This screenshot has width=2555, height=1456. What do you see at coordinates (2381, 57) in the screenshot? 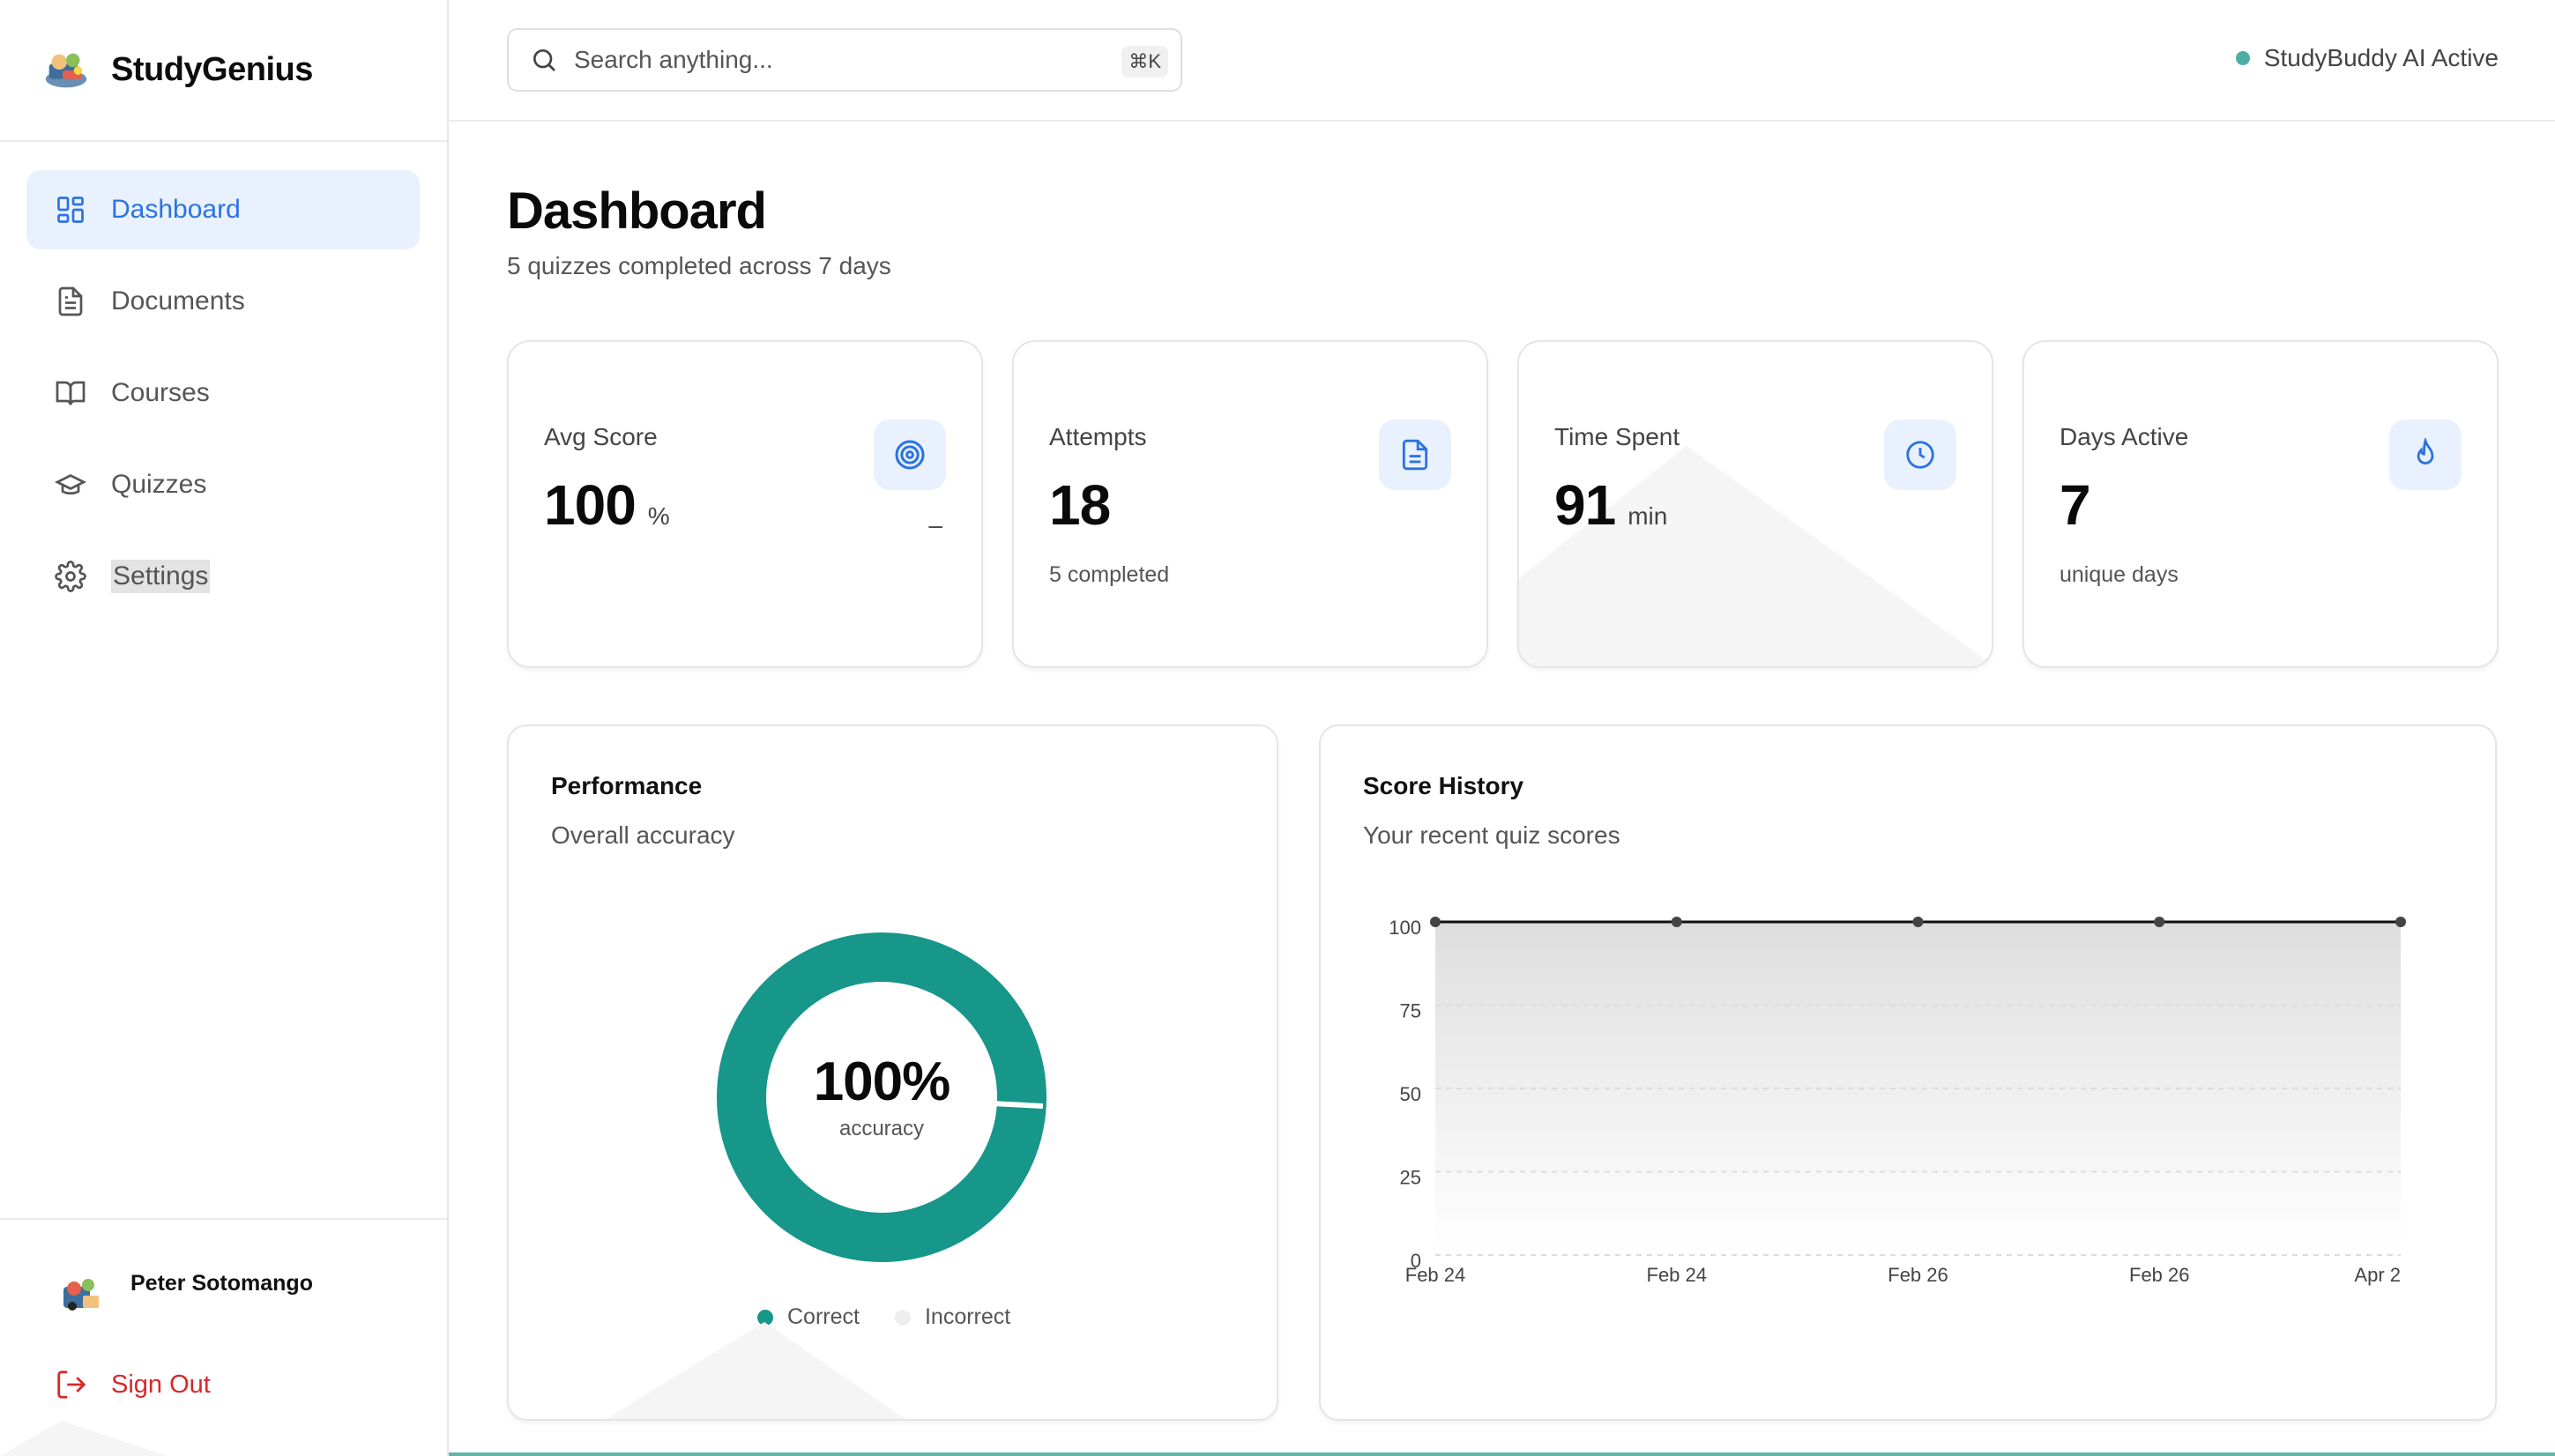
I see `ai-status-label: StudyBuddy AI Active` at bounding box center [2381, 57].